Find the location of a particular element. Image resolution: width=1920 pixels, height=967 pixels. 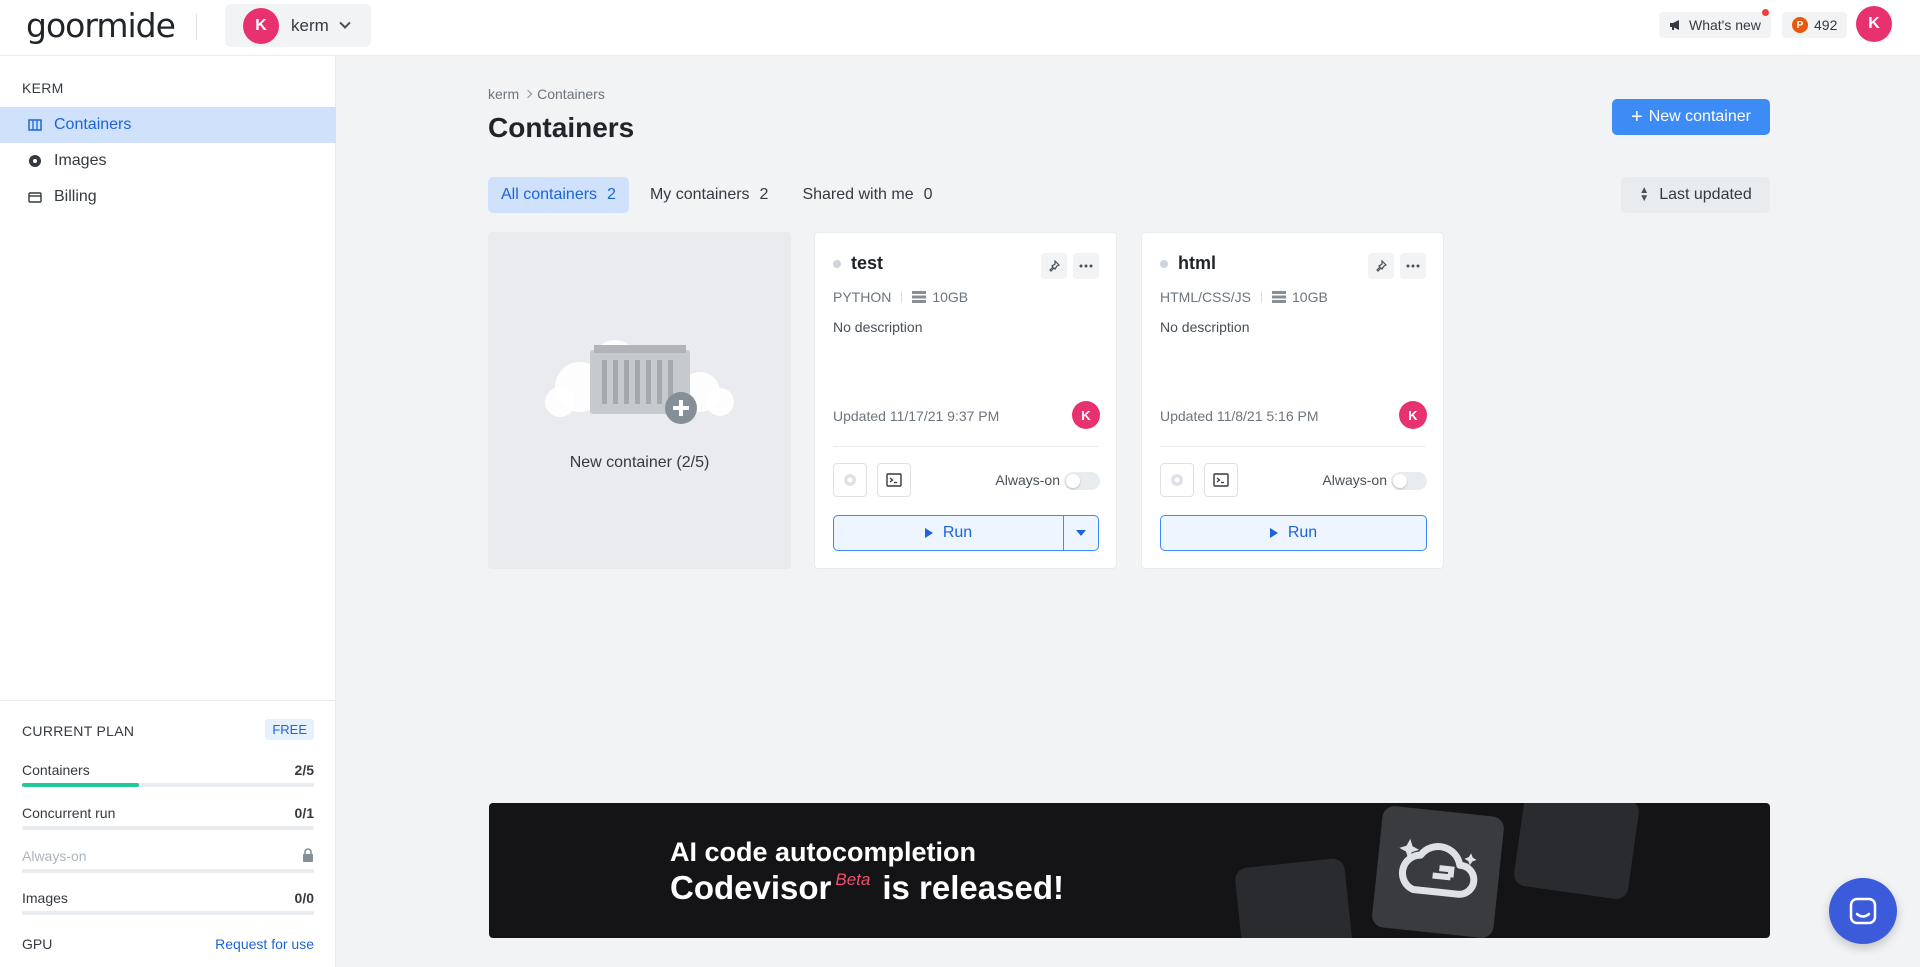

codevisor-logo-icon is located at coordinates (1438, 871).